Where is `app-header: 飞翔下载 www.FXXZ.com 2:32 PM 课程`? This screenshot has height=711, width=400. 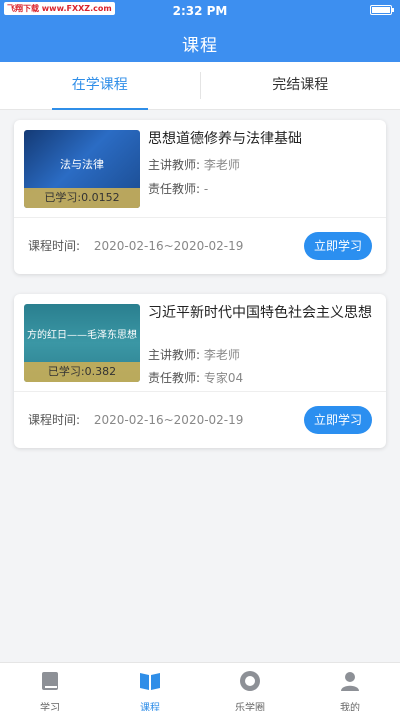 app-header: 飞翔下载 www.FXXZ.com 2:32 PM 课程 is located at coordinates (200, 31).